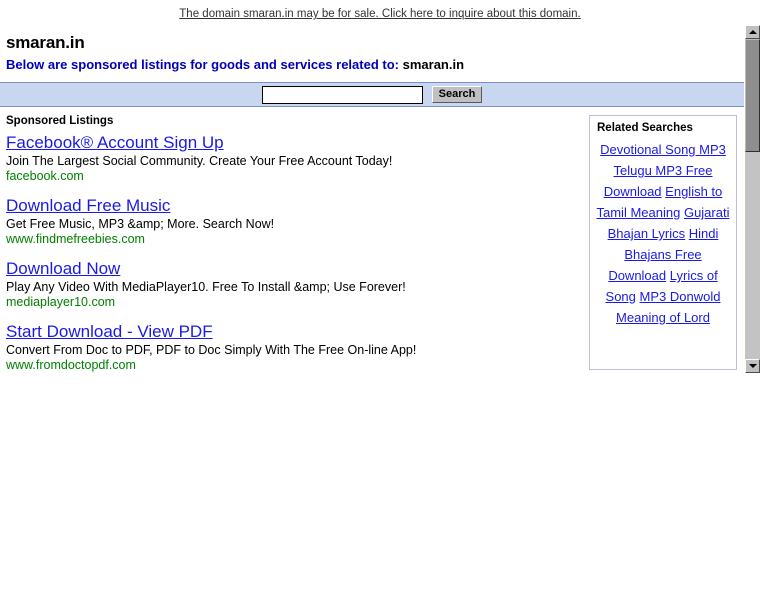 Image resolution: width=760 pixels, height=600 pixels. What do you see at coordinates (61, 302) in the screenshot?
I see `listing-url: mediaplayer10.com` at bounding box center [61, 302].